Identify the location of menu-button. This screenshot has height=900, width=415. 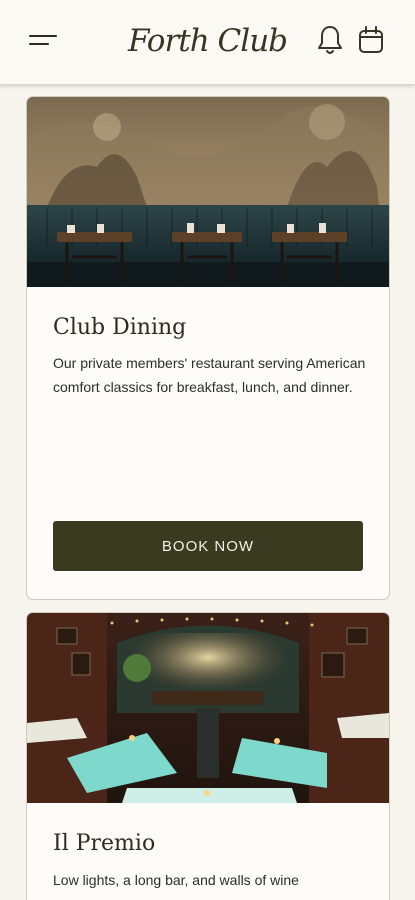
(44, 41).